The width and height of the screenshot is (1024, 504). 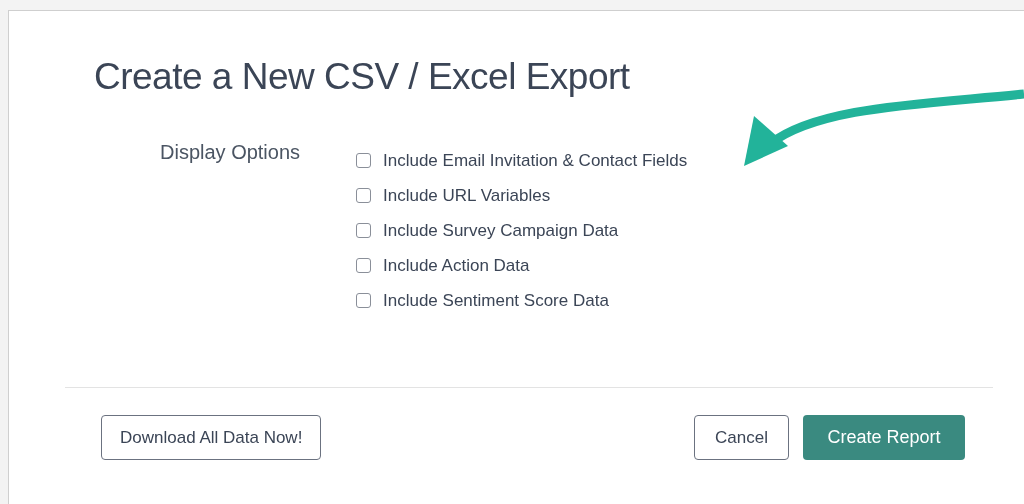 What do you see at coordinates (231, 152) in the screenshot?
I see `display-options-label: Display Options` at bounding box center [231, 152].